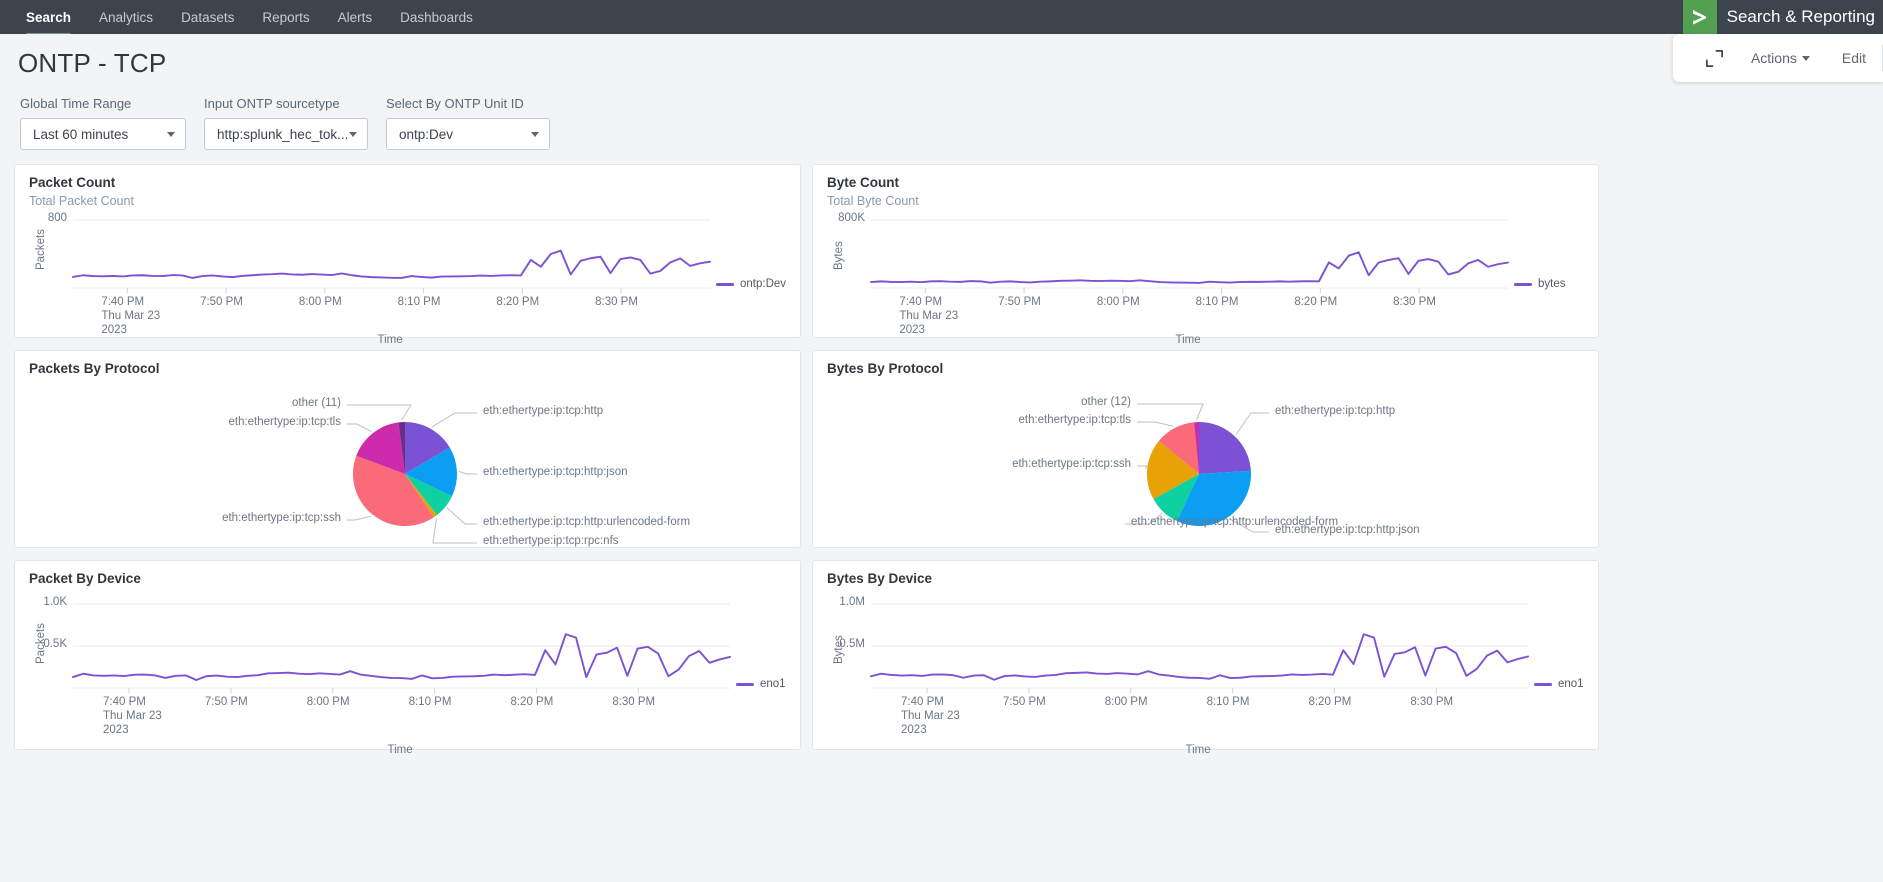 This screenshot has width=1883, height=882. I want to click on nav-item-label: Search, so click(49, 17).